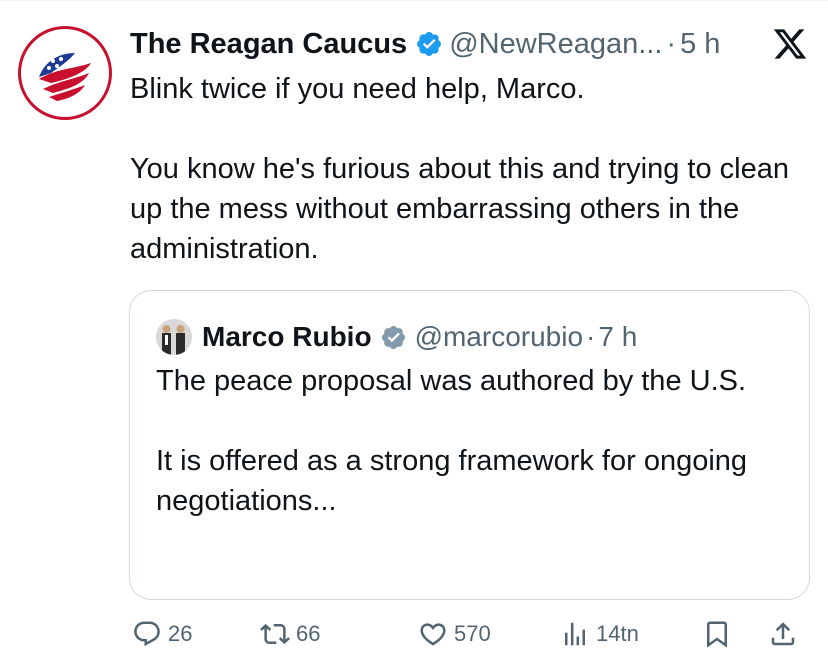  I want to click on bookmark-button, so click(717, 634).